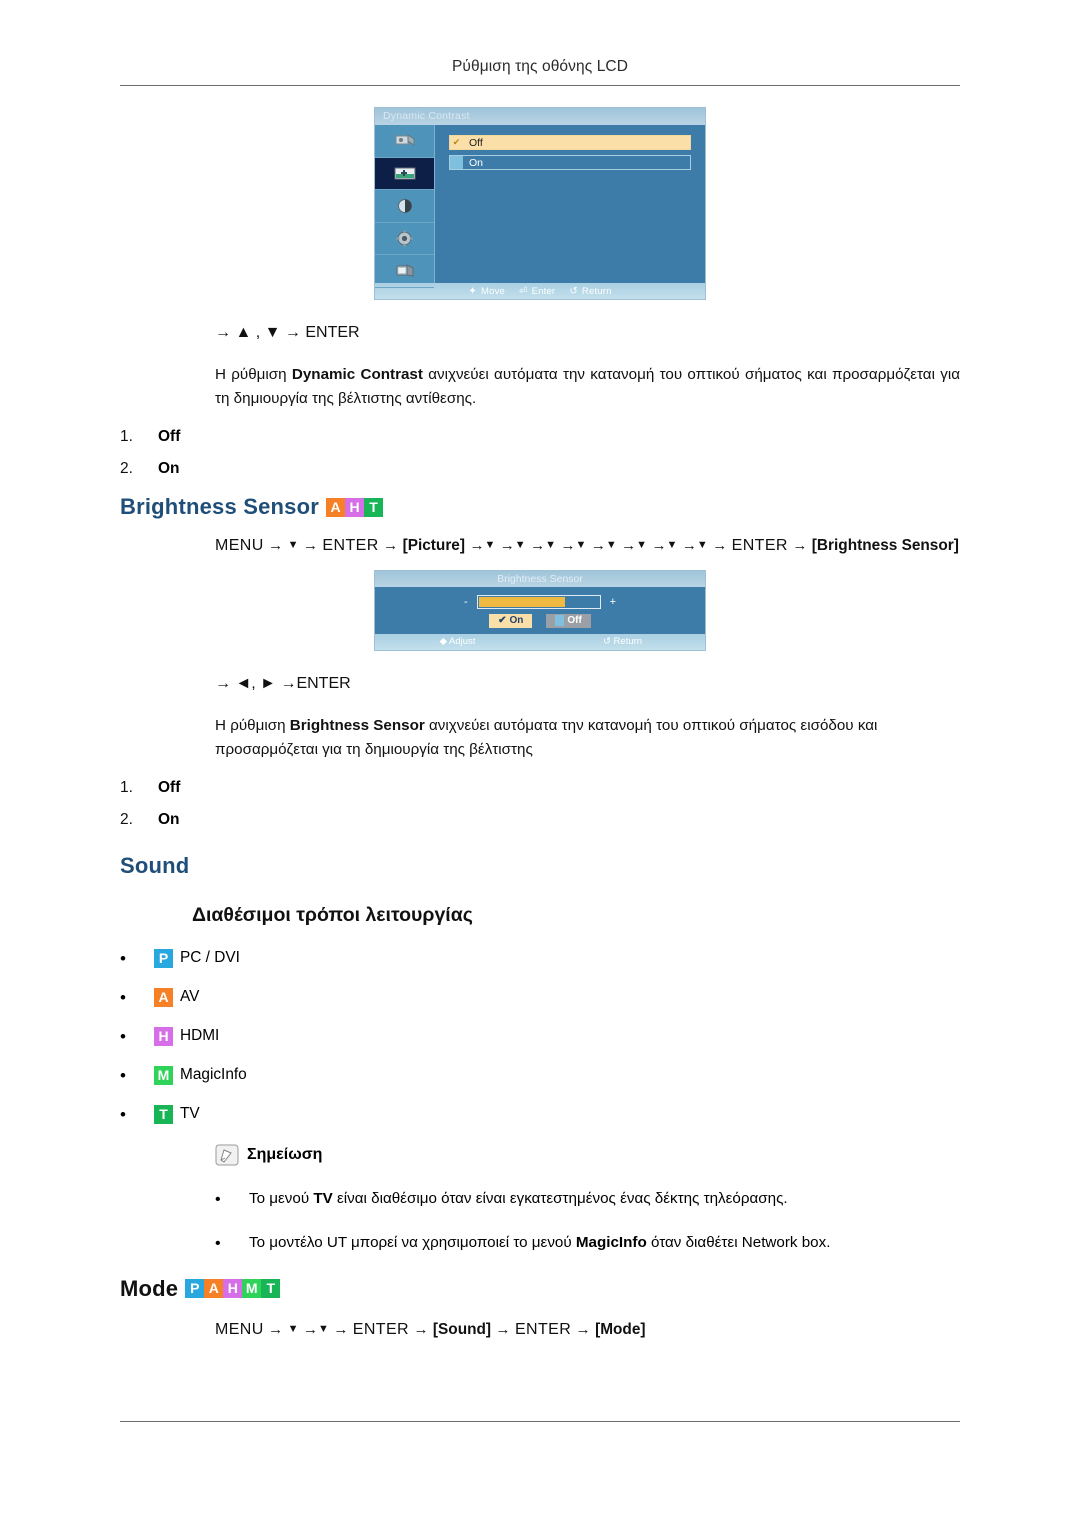  I want to click on heading-brightness-sensor-row: Brightness Sensor AHT, so click(540, 507).